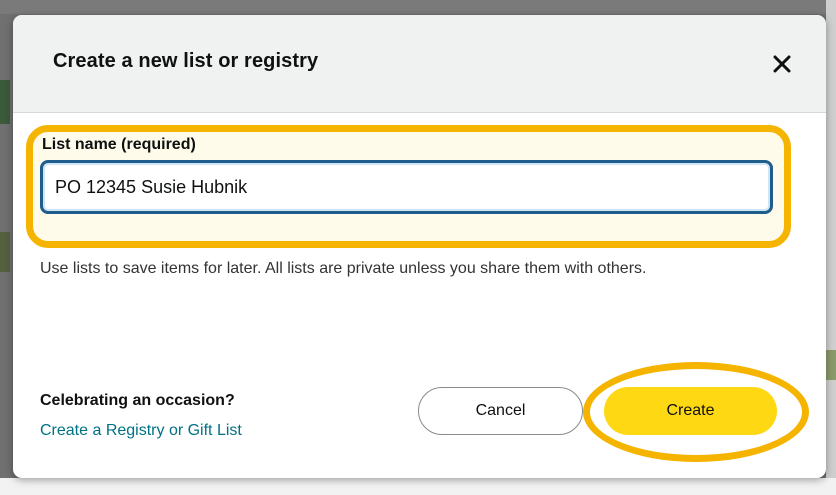 This screenshot has height=495, width=836. What do you see at coordinates (137, 400) in the screenshot?
I see `occasion-title: Celebrating an occasion?` at bounding box center [137, 400].